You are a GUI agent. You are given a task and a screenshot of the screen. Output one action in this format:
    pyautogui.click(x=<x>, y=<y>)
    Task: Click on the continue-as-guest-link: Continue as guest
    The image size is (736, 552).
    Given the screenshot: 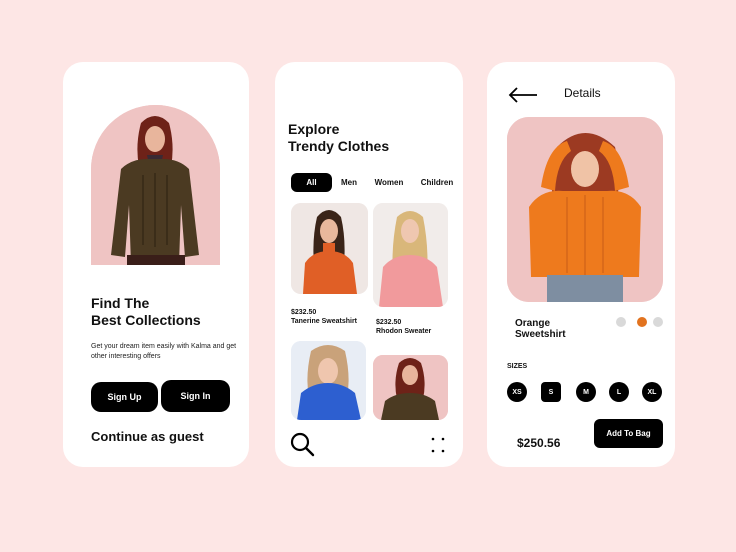 What is the action you would take?
    pyautogui.click(x=147, y=436)
    